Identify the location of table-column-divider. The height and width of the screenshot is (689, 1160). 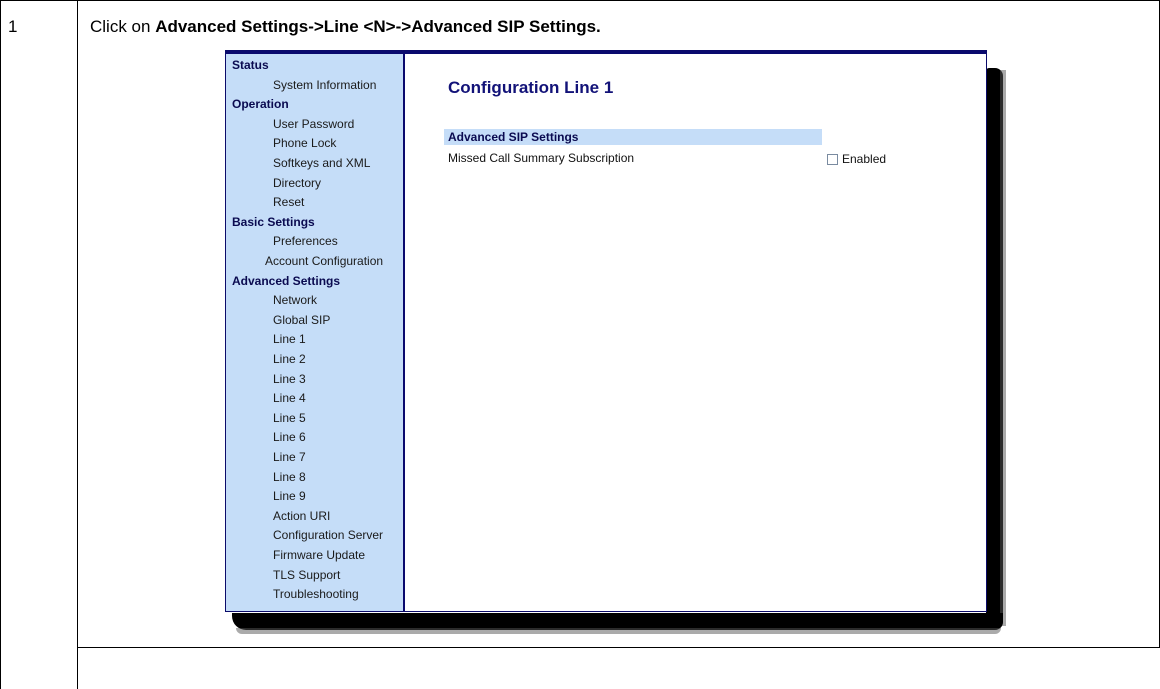
(77, 344).